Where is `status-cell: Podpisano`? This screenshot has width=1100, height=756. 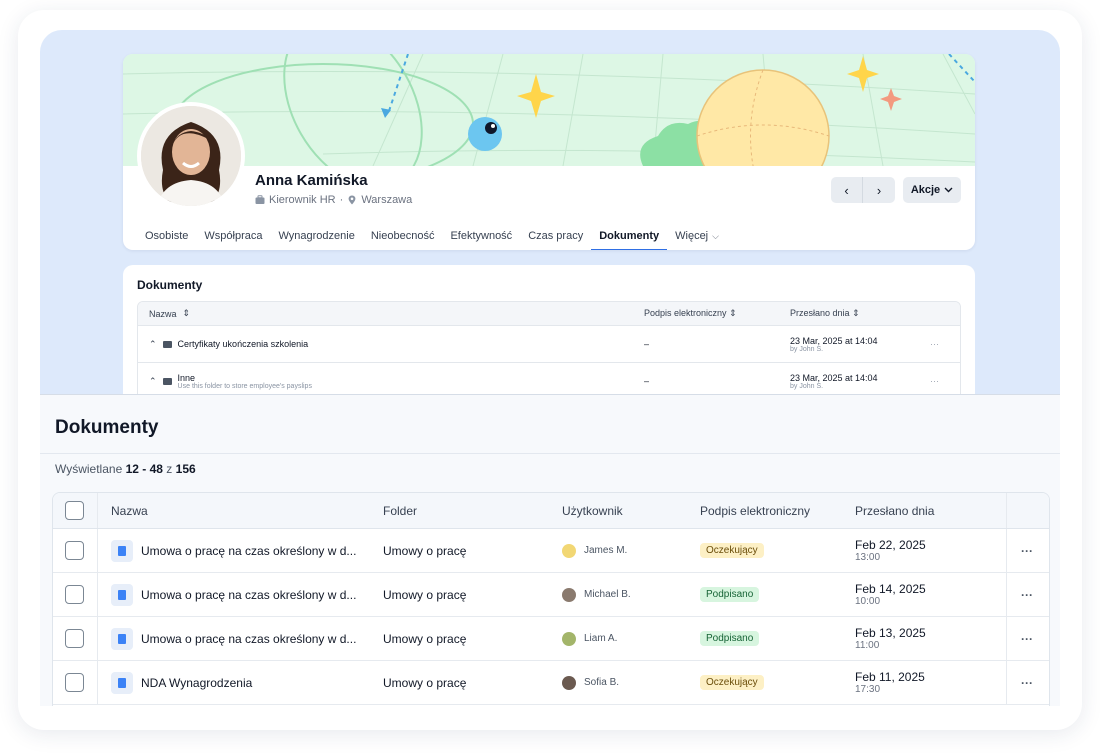
status-cell: Podpisano is located at coordinates (730, 594).